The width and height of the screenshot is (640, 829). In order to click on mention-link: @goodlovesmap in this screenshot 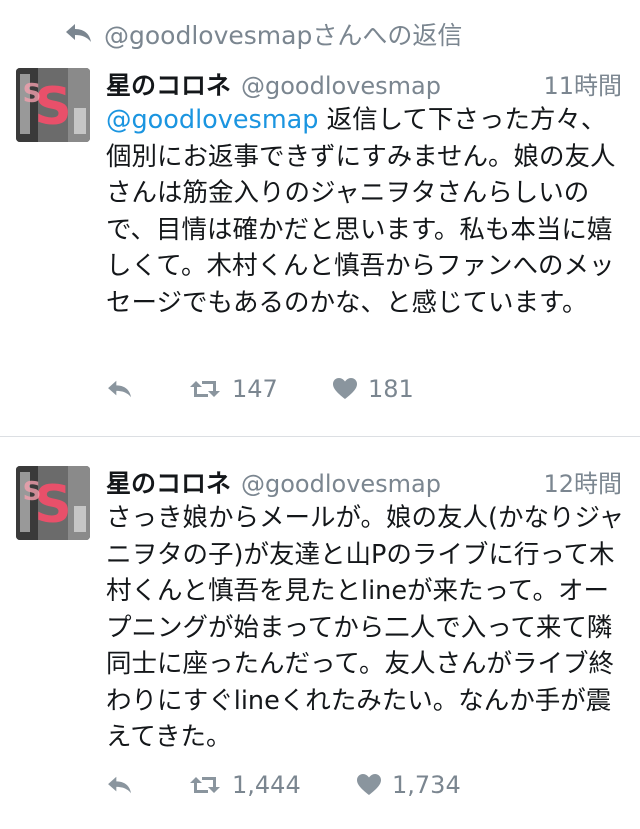, I will do `click(212, 120)`.